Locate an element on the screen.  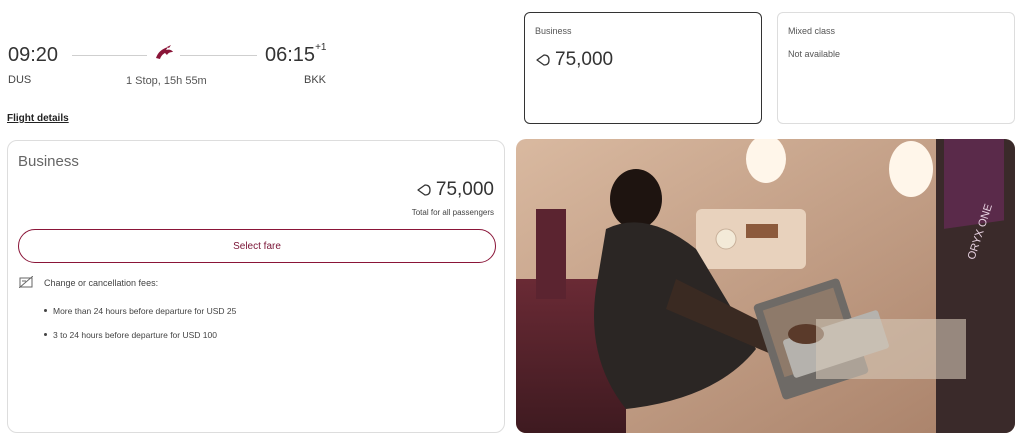
fare-card-price-value: 75,000 is located at coordinates (584, 59).